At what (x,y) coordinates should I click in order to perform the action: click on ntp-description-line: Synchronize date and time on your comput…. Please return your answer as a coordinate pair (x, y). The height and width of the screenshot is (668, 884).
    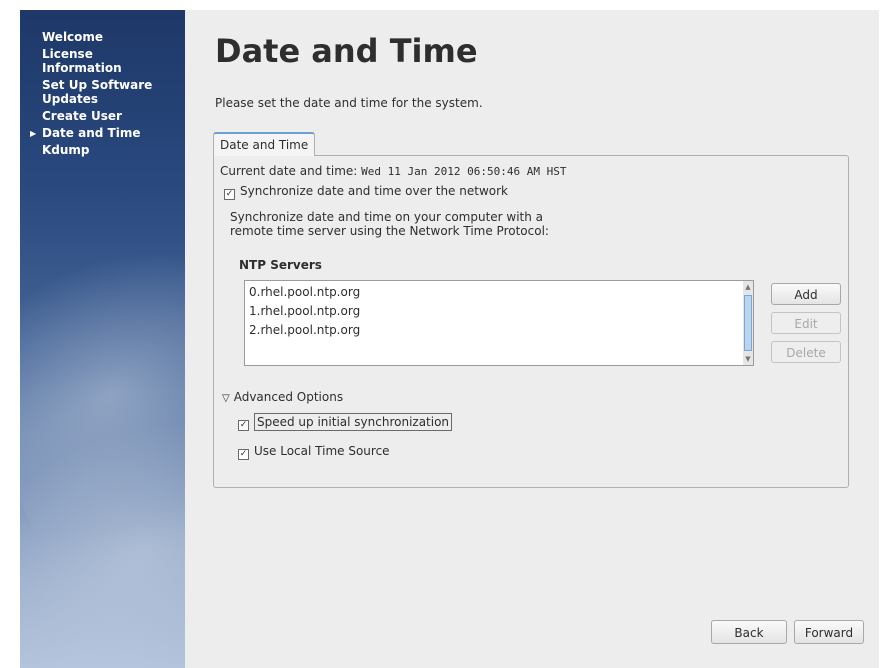
    Looking at the image, I should click on (387, 217).